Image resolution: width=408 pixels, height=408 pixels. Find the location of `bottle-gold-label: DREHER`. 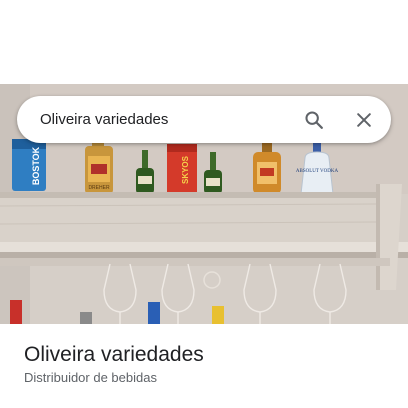

bottle-gold-label: DREHER is located at coordinates (99, 188).